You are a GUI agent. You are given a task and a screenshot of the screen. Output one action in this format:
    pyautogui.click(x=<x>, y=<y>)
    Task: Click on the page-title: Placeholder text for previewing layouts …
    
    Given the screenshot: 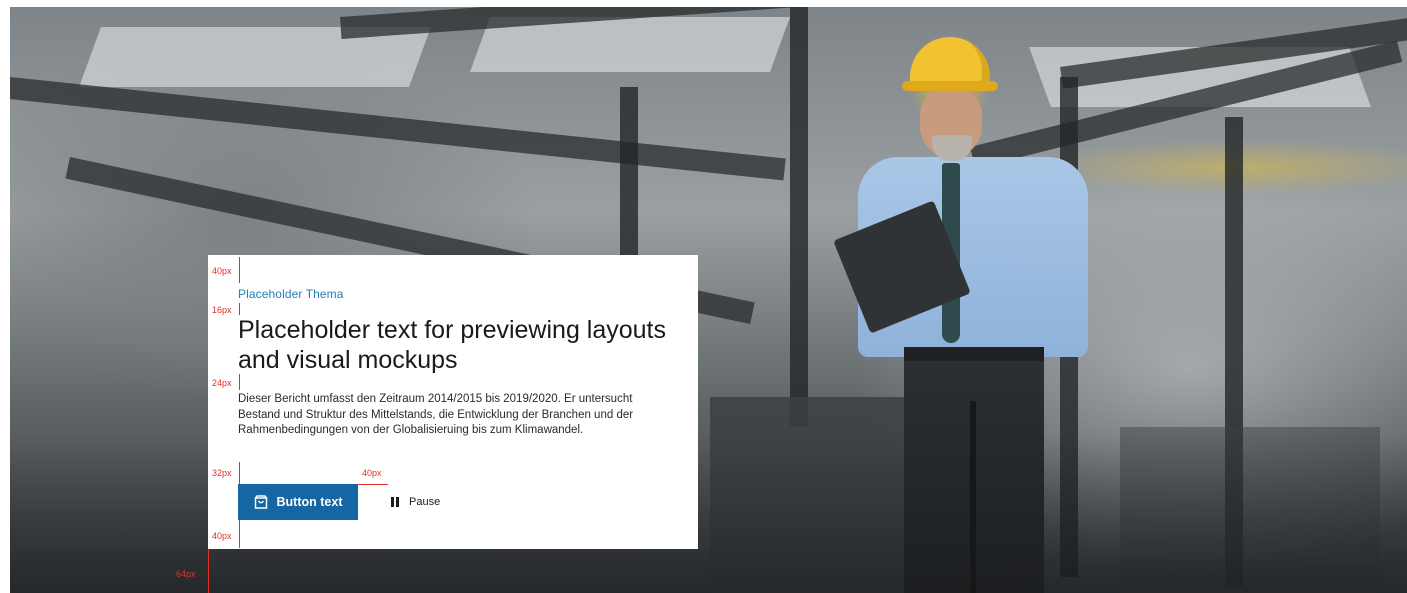 What is the action you would take?
    pyautogui.click(x=452, y=345)
    